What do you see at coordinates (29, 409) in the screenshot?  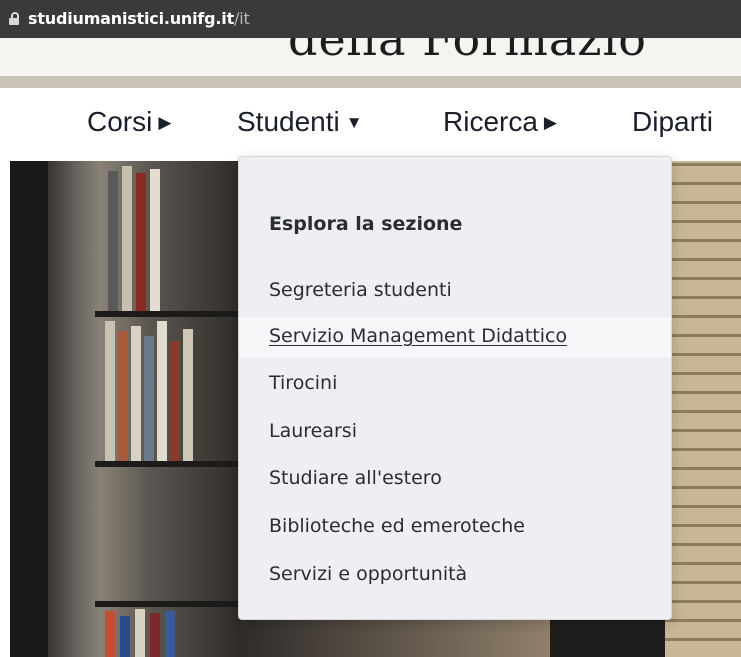 I see `image-column` at bounding box center [29, 409].